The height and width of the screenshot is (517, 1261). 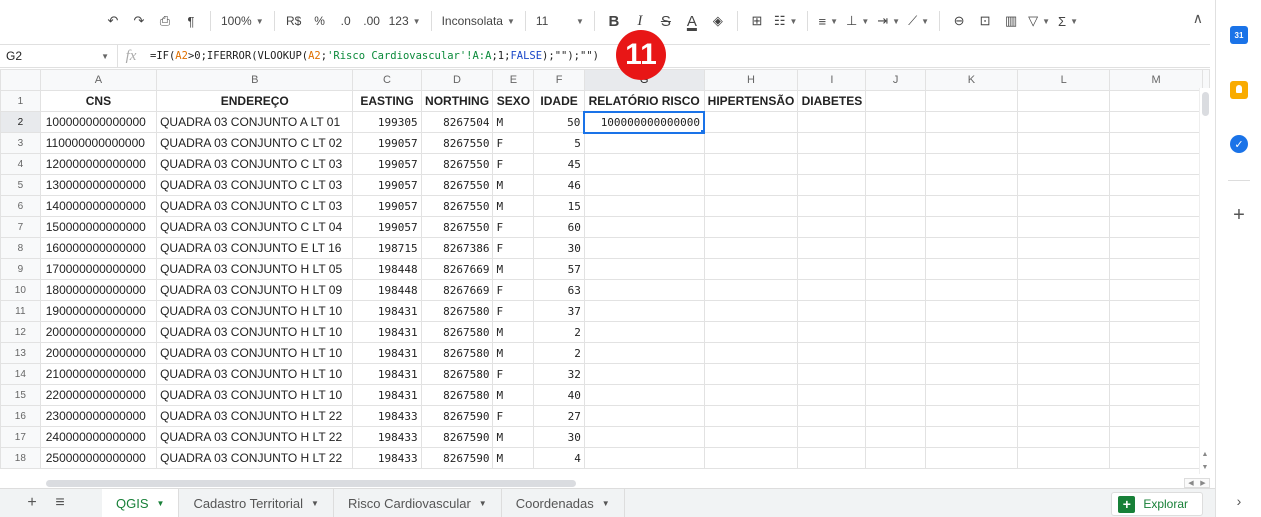 I want to click on header-cell: SEXO, so click(x=513, y=101).